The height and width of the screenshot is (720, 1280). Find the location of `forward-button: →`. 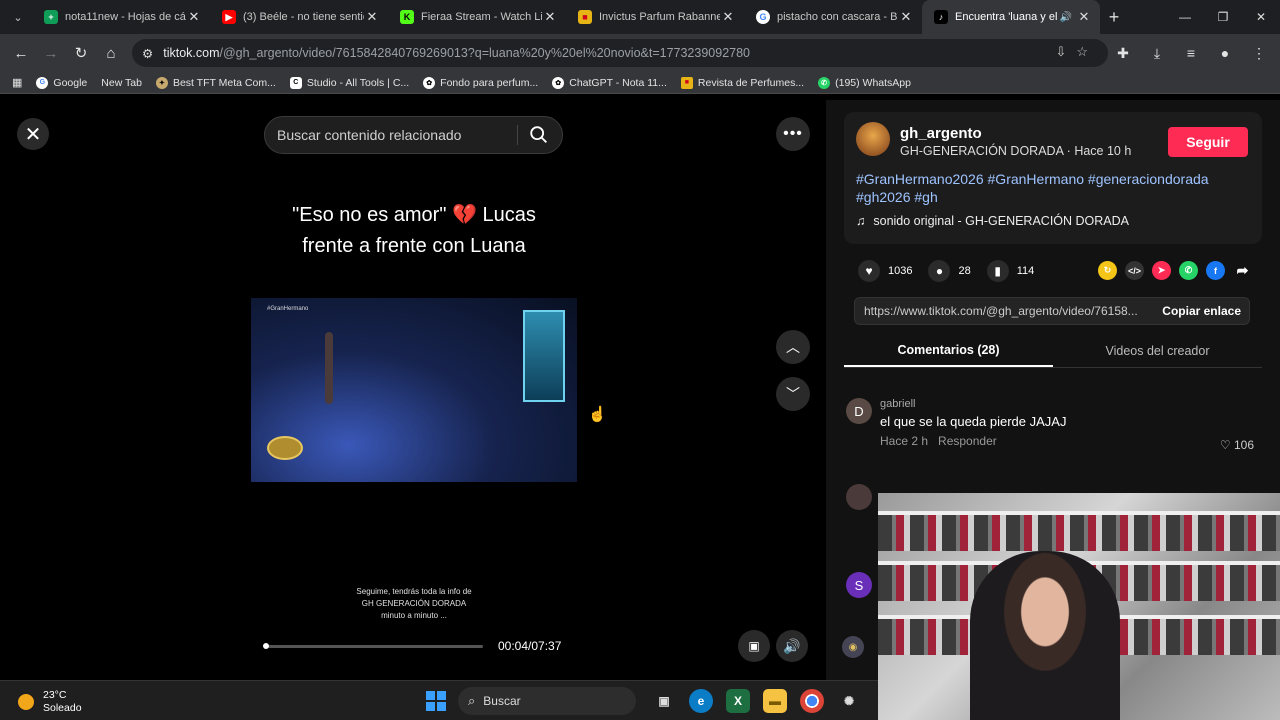

forward-button: → is located at coordinates (51, 53).